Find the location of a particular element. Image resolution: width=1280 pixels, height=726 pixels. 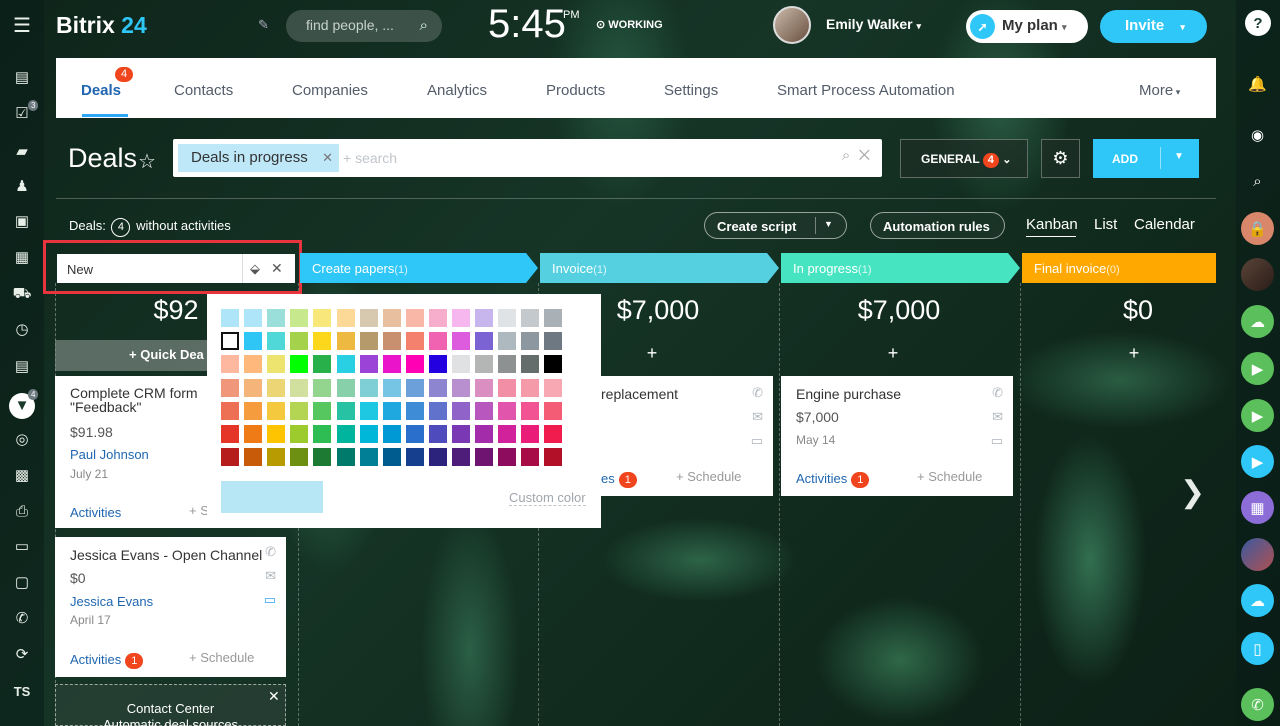

tab-settings: Settings is located at coordinates (691, 90).